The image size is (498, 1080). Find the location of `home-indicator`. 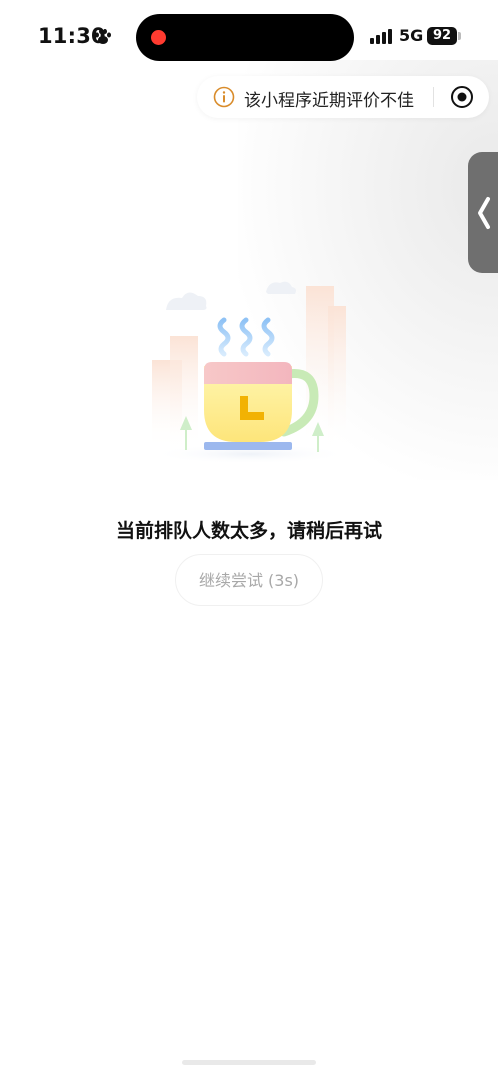

home-indicator is located at coordinates (249, 1062).